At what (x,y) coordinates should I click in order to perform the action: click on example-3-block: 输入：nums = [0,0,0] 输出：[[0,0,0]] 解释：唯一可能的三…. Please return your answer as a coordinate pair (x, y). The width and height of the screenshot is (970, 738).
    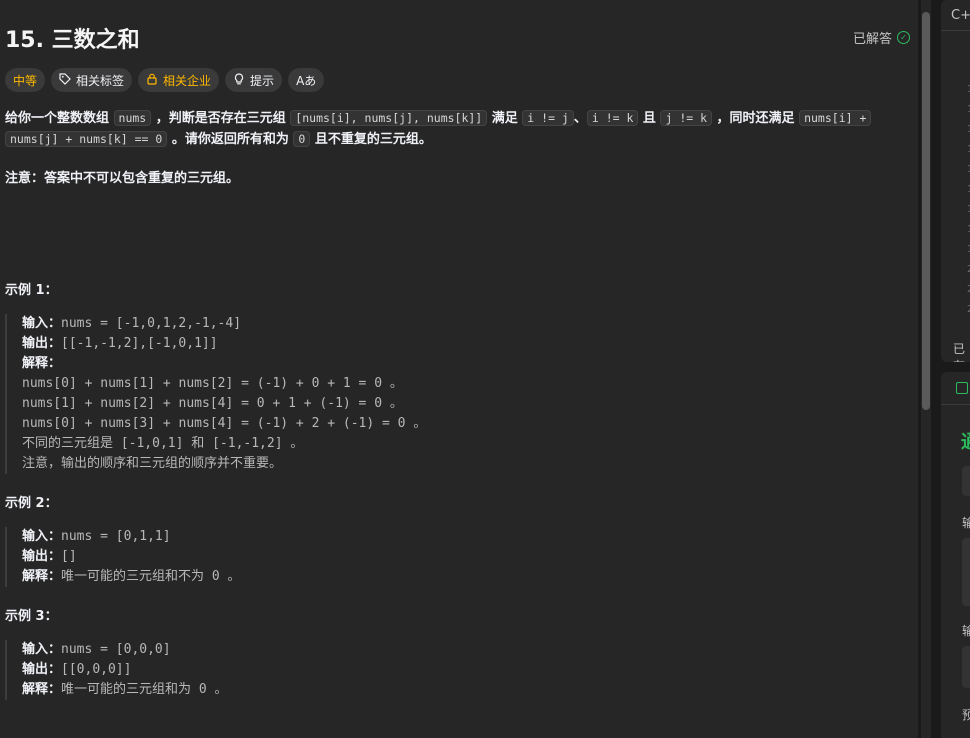
    Looking at the image, I should click on (116, 670).